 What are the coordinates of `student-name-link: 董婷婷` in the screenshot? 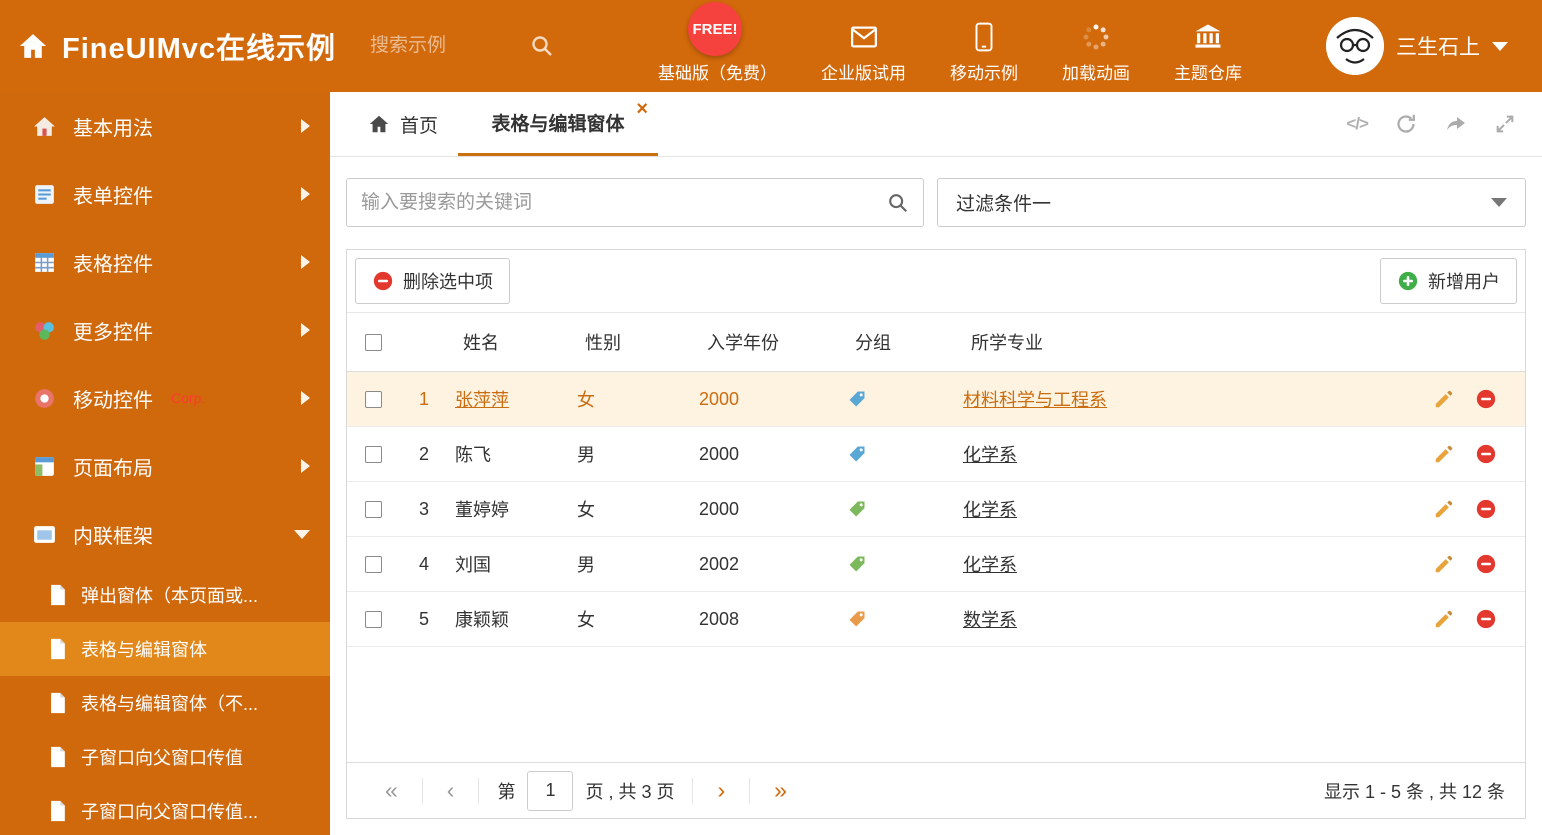 It's located at (510, 509).